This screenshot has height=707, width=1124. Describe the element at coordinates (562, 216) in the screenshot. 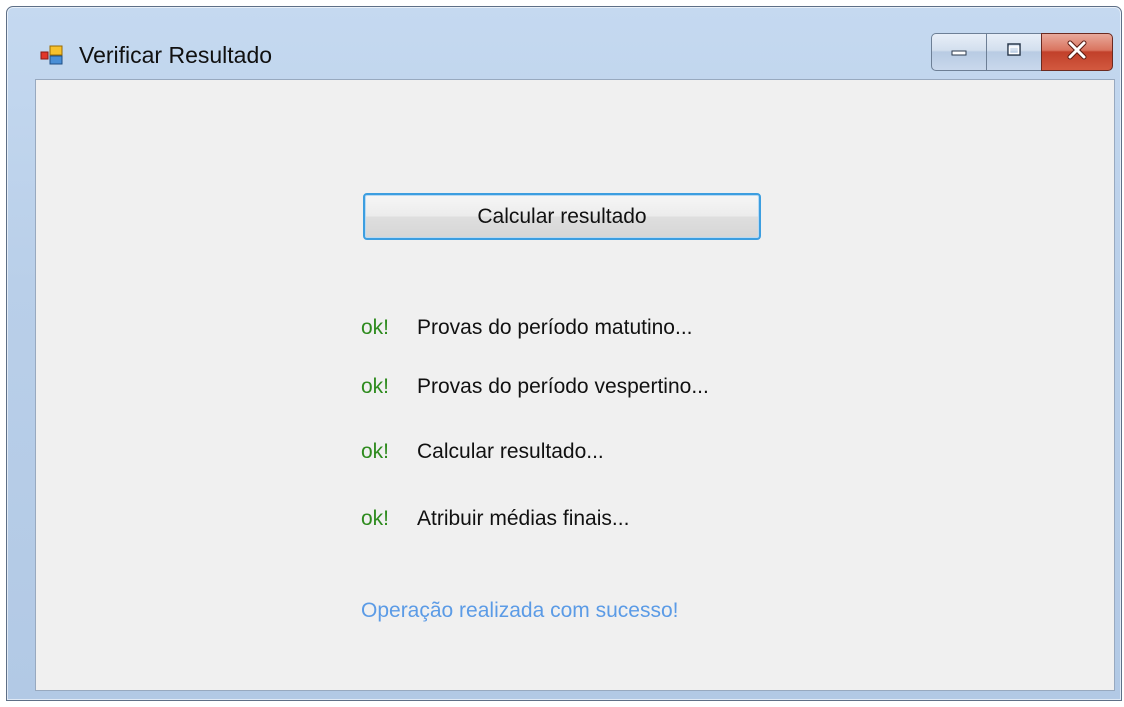

I see `calculate-result-button: Calcular resultado` at that location.